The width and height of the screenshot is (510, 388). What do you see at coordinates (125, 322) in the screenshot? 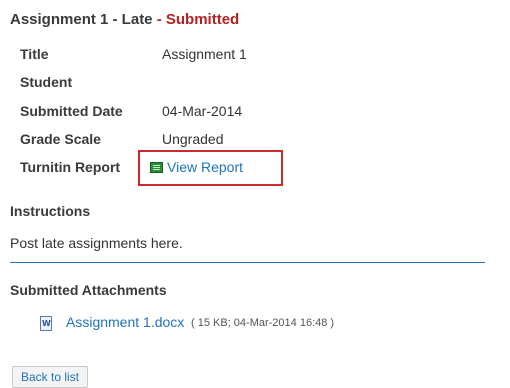
I see `attachment-link: Assignment 1.docx` at bounding box center [125, 322].